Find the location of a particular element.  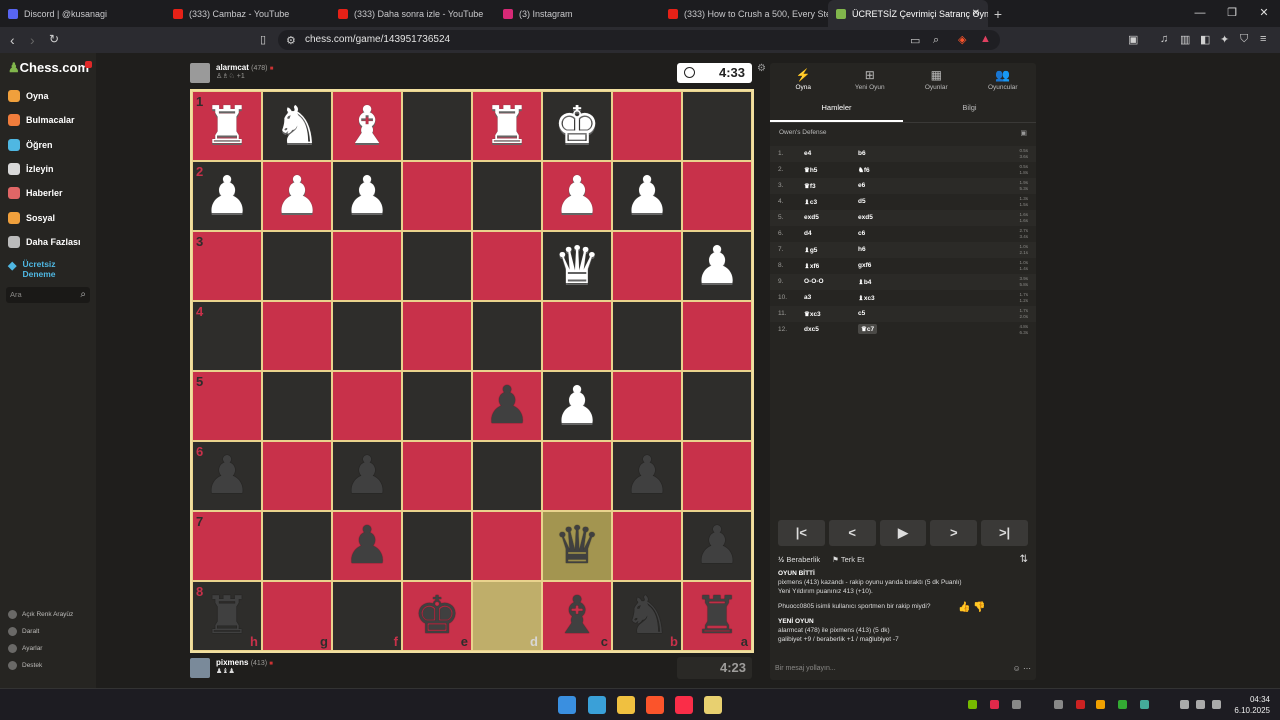

top-player-name: alarmcat is located at coordinates (232, 67).